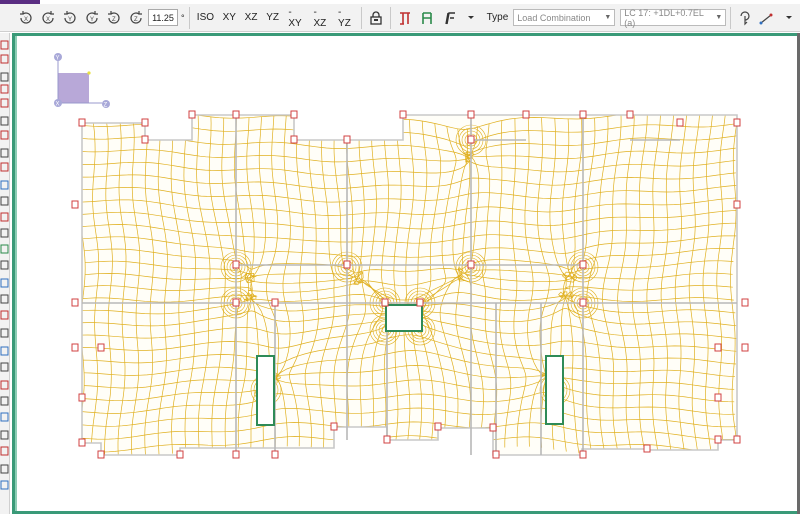  I want to click on gizmo-plane, so click(73, 88).